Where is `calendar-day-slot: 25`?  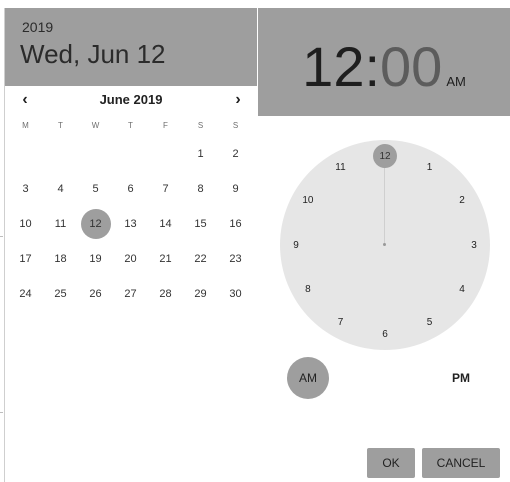 calendar-day-slot: 25 is located at coordinates (60, 293).